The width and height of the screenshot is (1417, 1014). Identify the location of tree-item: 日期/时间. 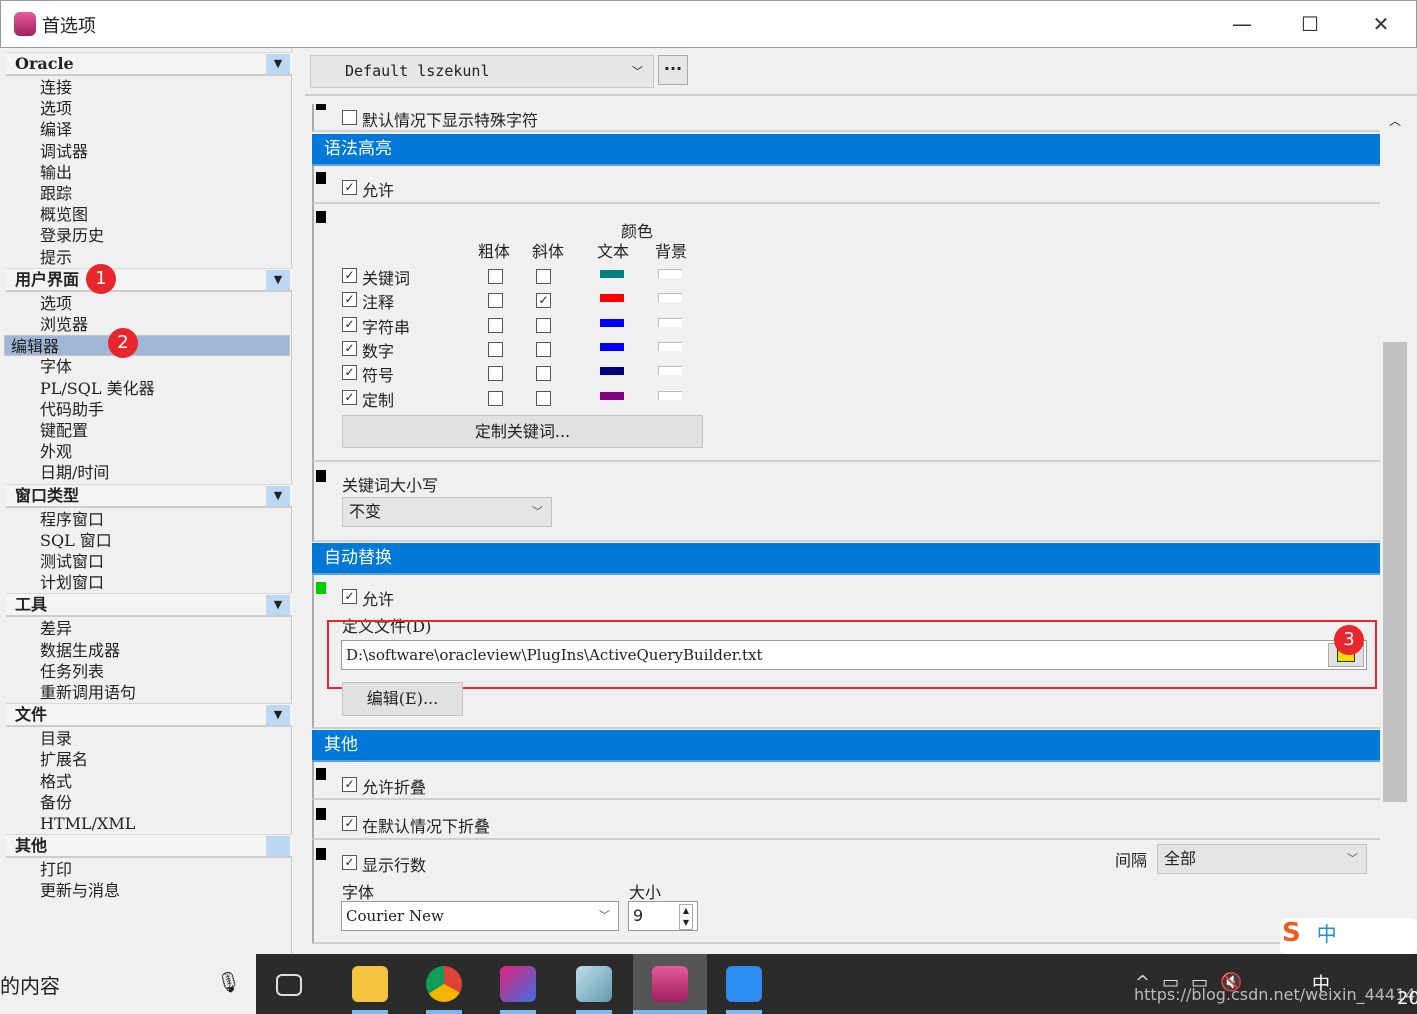
(147, 472).